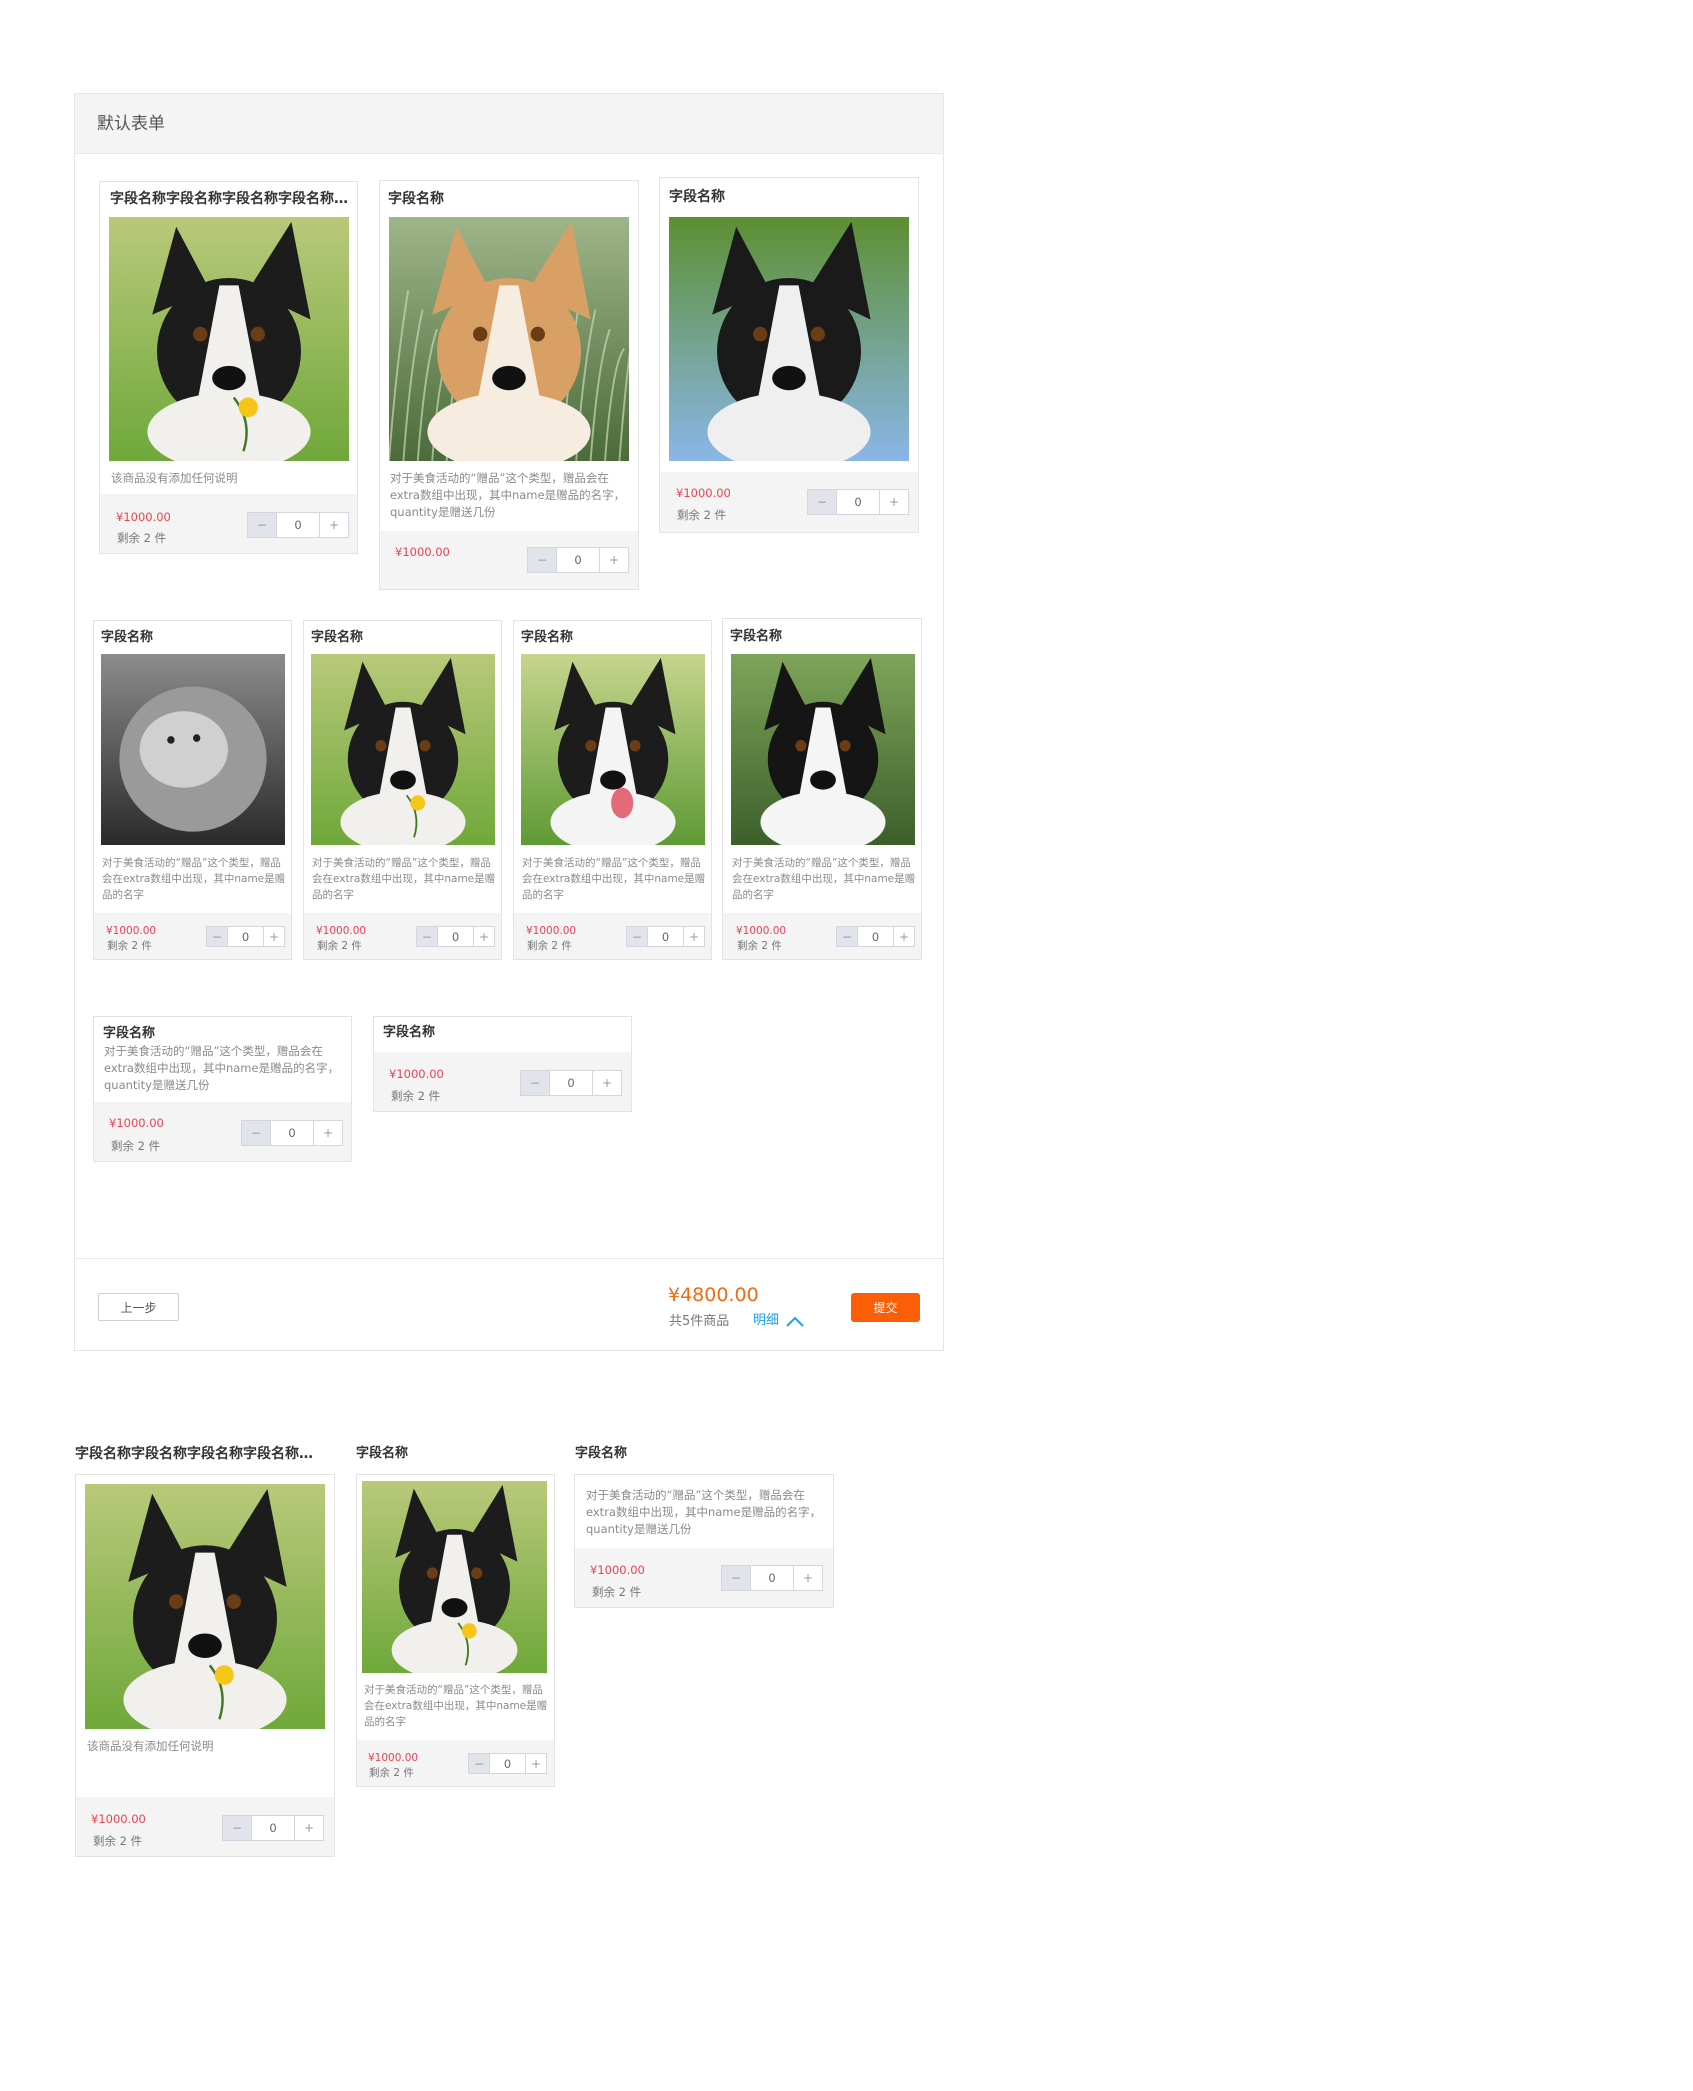  I want to click on prev-step-button: 上一步, so click(138, 1307).